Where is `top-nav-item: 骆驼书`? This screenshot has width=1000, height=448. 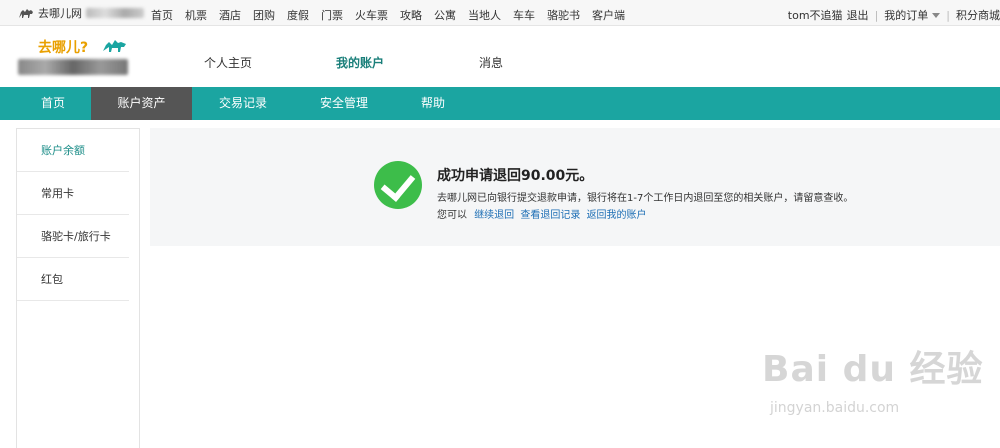
top-nav-item: 骆驼书 is located at coordinates (563, 15).